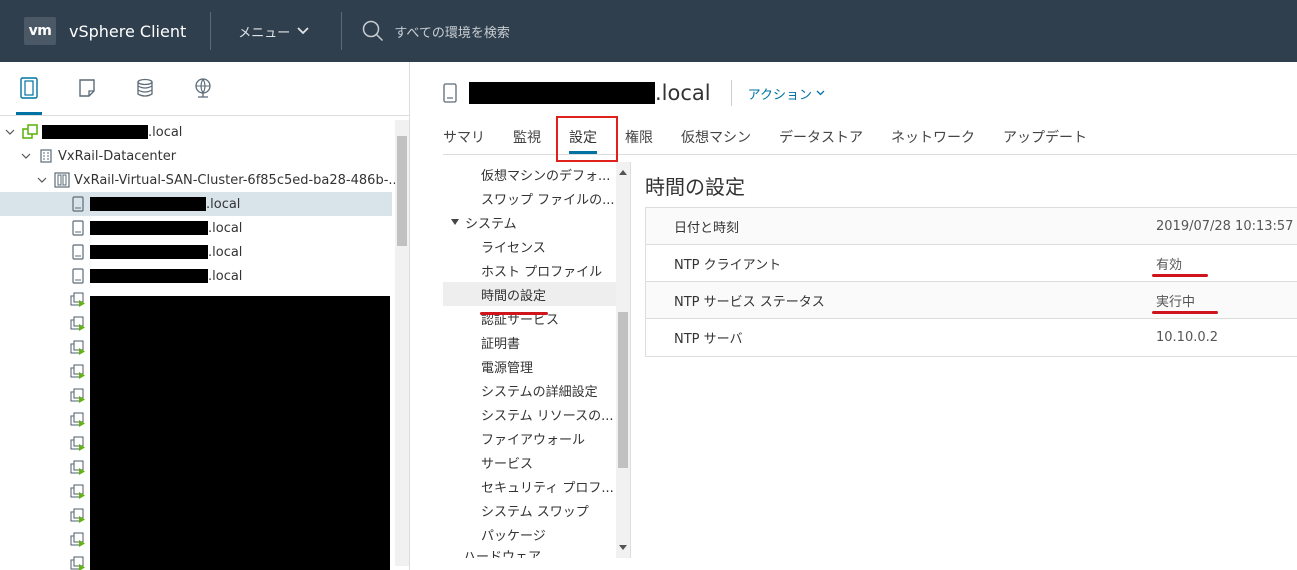 Image resolution: width=1297 pixels, height=570 pixels. I want to click on property-value: 実行中, so click(1176, 302).